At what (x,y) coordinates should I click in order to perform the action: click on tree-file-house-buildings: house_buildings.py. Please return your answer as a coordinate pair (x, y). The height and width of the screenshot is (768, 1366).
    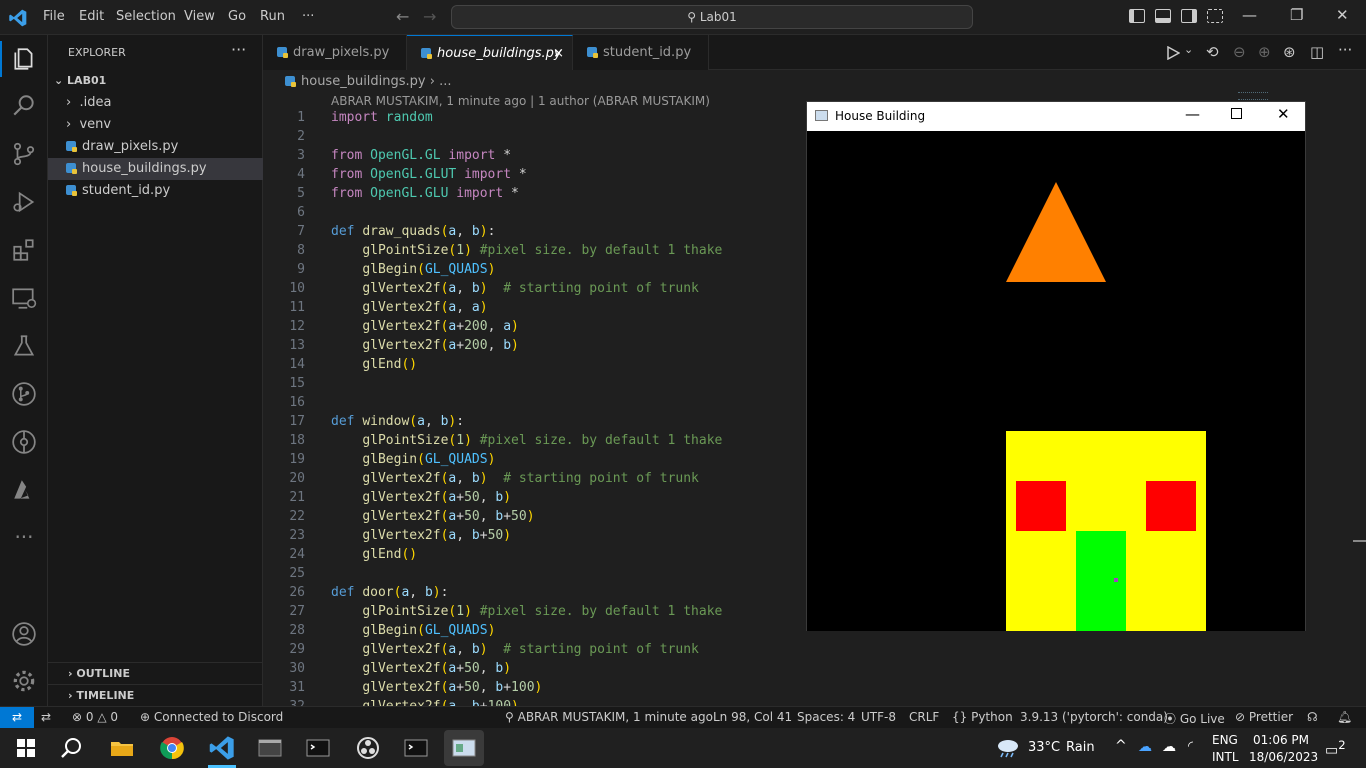
    Looking at the image, I should click on (155, 169).